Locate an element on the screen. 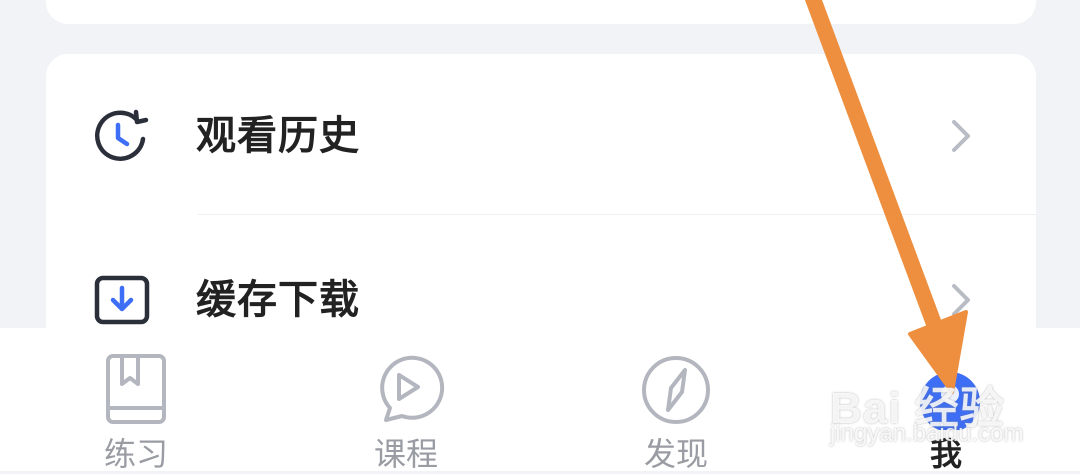 This screenshot has width=1080, height=474. tab-me: 我 is located at coordinates (946, 400).